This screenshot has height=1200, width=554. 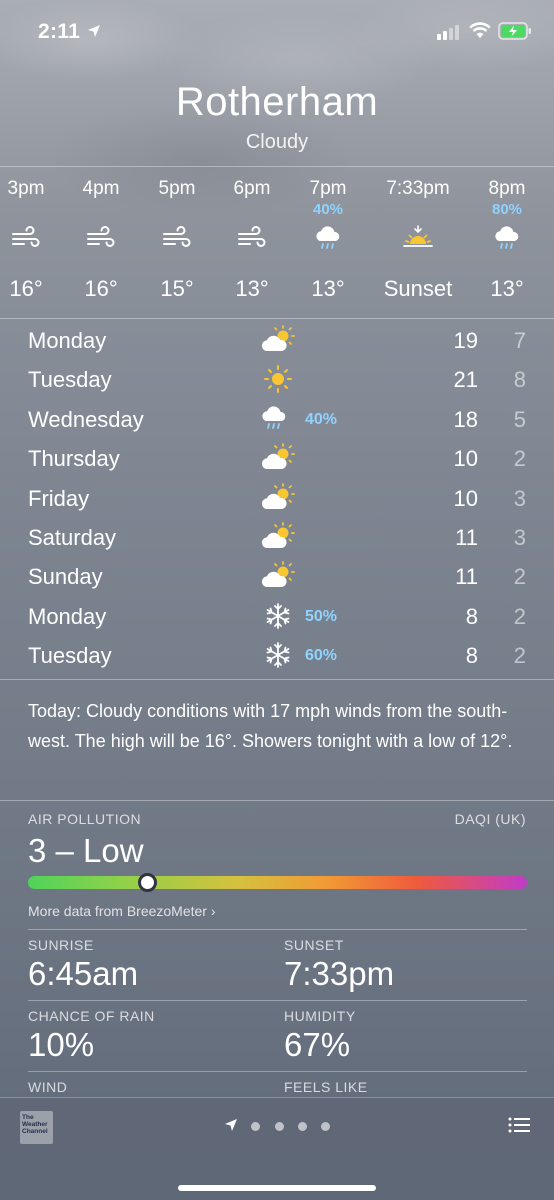 I want to click on sunset-detail: SUNSET 7:33pm, so click(x=409, y=965).